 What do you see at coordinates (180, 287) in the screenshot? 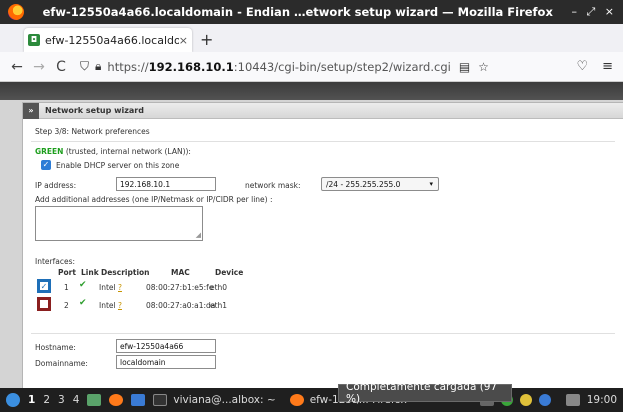
I see `row-mac: 08:00:27:b1:e5:fe` at bounding box center [180, 287].